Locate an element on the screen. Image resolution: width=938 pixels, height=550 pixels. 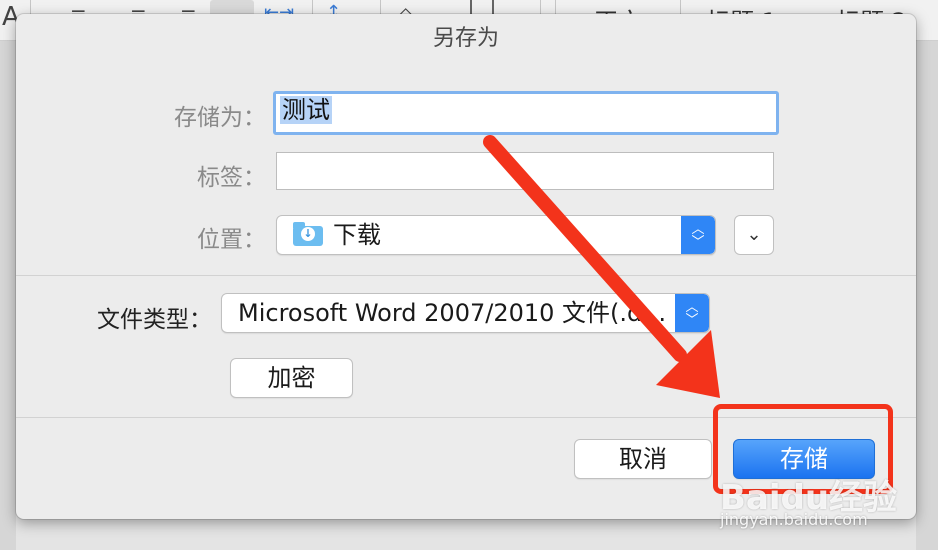
save-as-field: 测试 is located at coordinates (526, 113).